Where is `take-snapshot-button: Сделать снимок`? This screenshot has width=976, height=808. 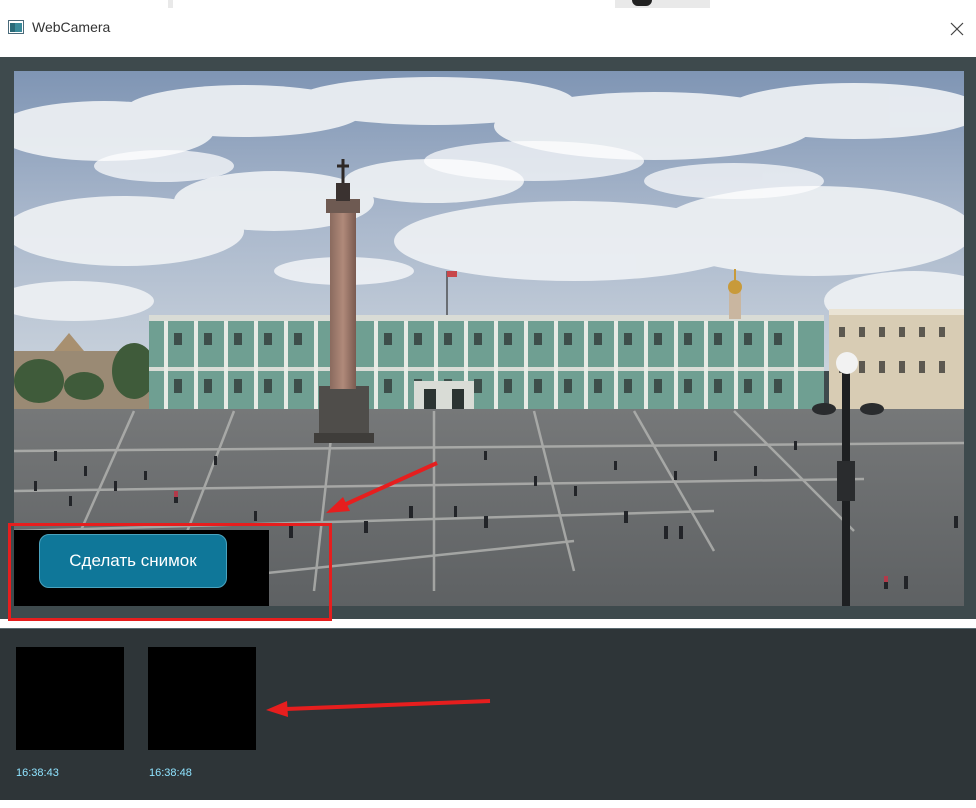
take-snapshot-button: Сделать снимок is located at coordinates (133, 561).